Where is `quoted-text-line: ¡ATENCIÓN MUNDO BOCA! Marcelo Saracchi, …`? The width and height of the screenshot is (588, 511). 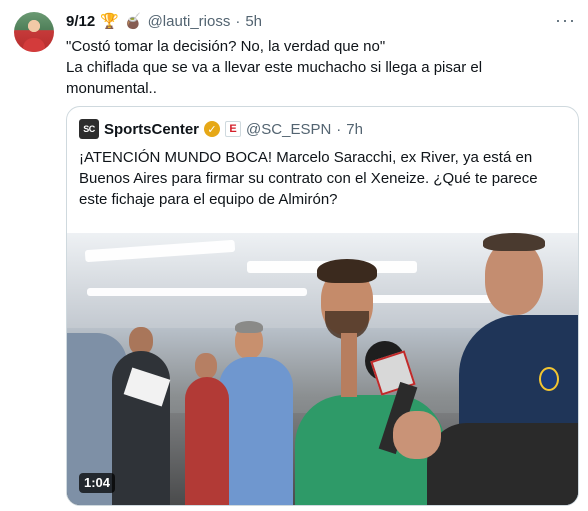
quoted-text-line: ¡ATENCIÓN MUNDO BOCA! Marcelo Saracchi, … is located at coordinates (306, 157).